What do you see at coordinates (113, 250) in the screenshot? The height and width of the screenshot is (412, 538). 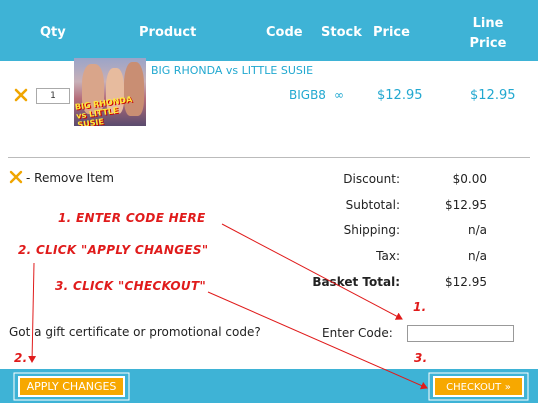 I see `annotation-step2: 2. CLICK "APPLY CHANGES"` at bounding box center [113, 250].